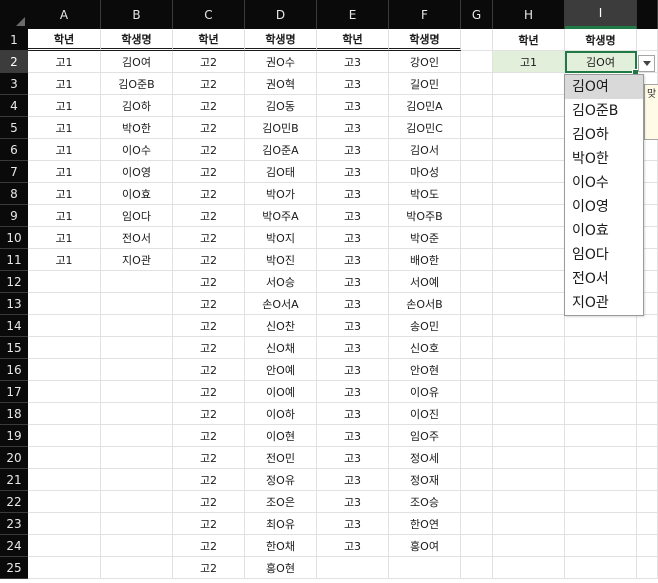  What do you see at coordinates (601, 14) in the screenshot?
I see `column-header-i: I` at bounding box center [601, 14].